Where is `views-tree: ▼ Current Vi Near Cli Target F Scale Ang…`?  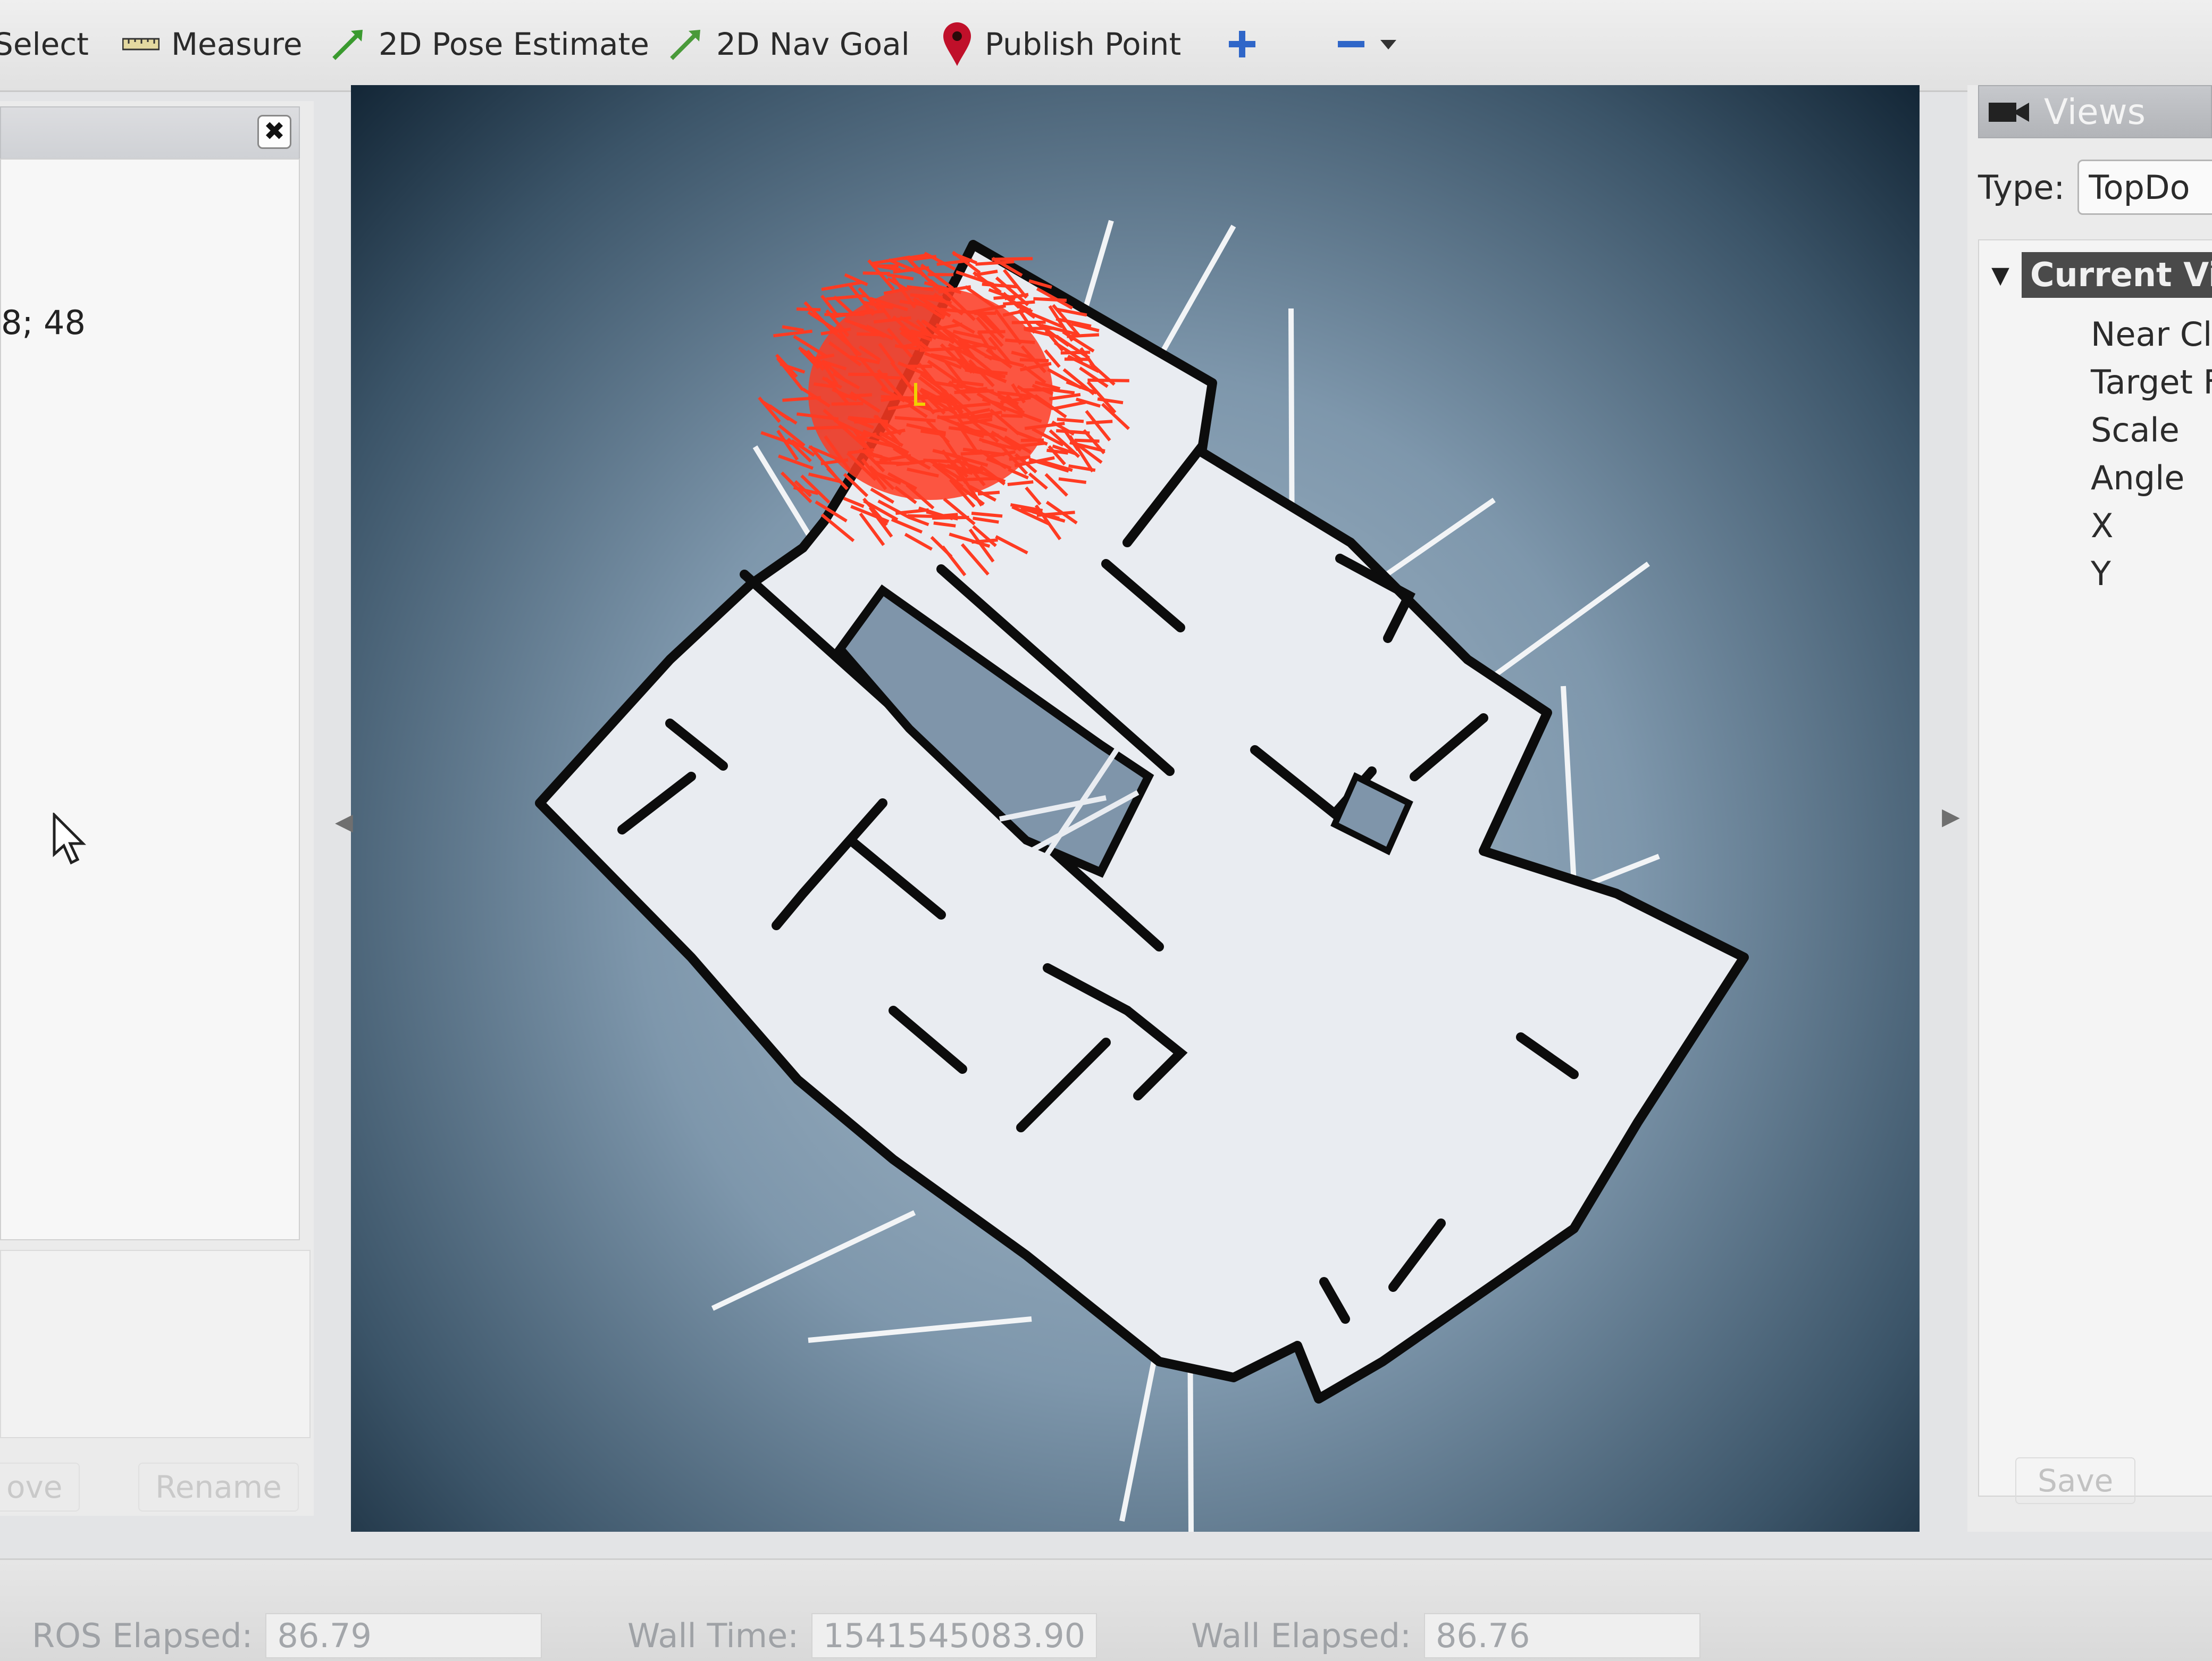 views-tree: ▼ Current Vi Near Cli Target F Scale Ang… is located at coordinates (2095, 868).